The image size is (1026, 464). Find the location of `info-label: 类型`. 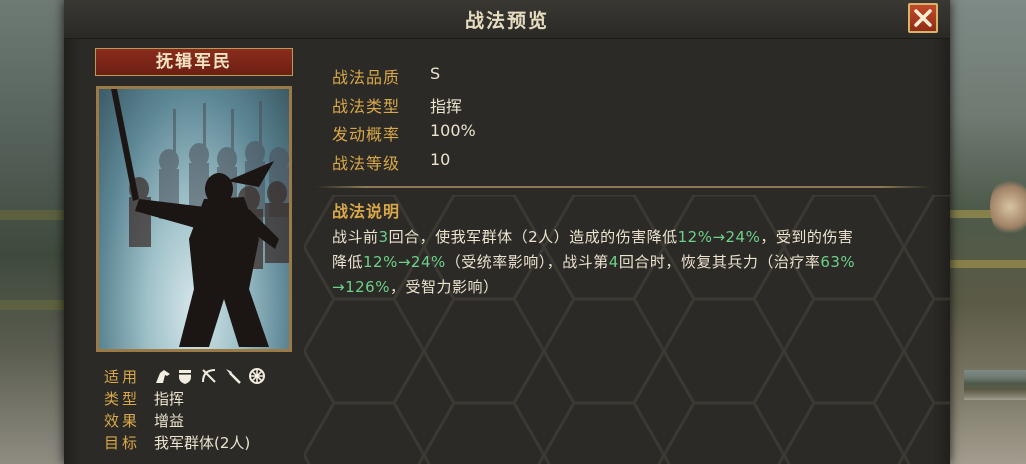

info-label: 类型 is located at coordinates (122, 399).